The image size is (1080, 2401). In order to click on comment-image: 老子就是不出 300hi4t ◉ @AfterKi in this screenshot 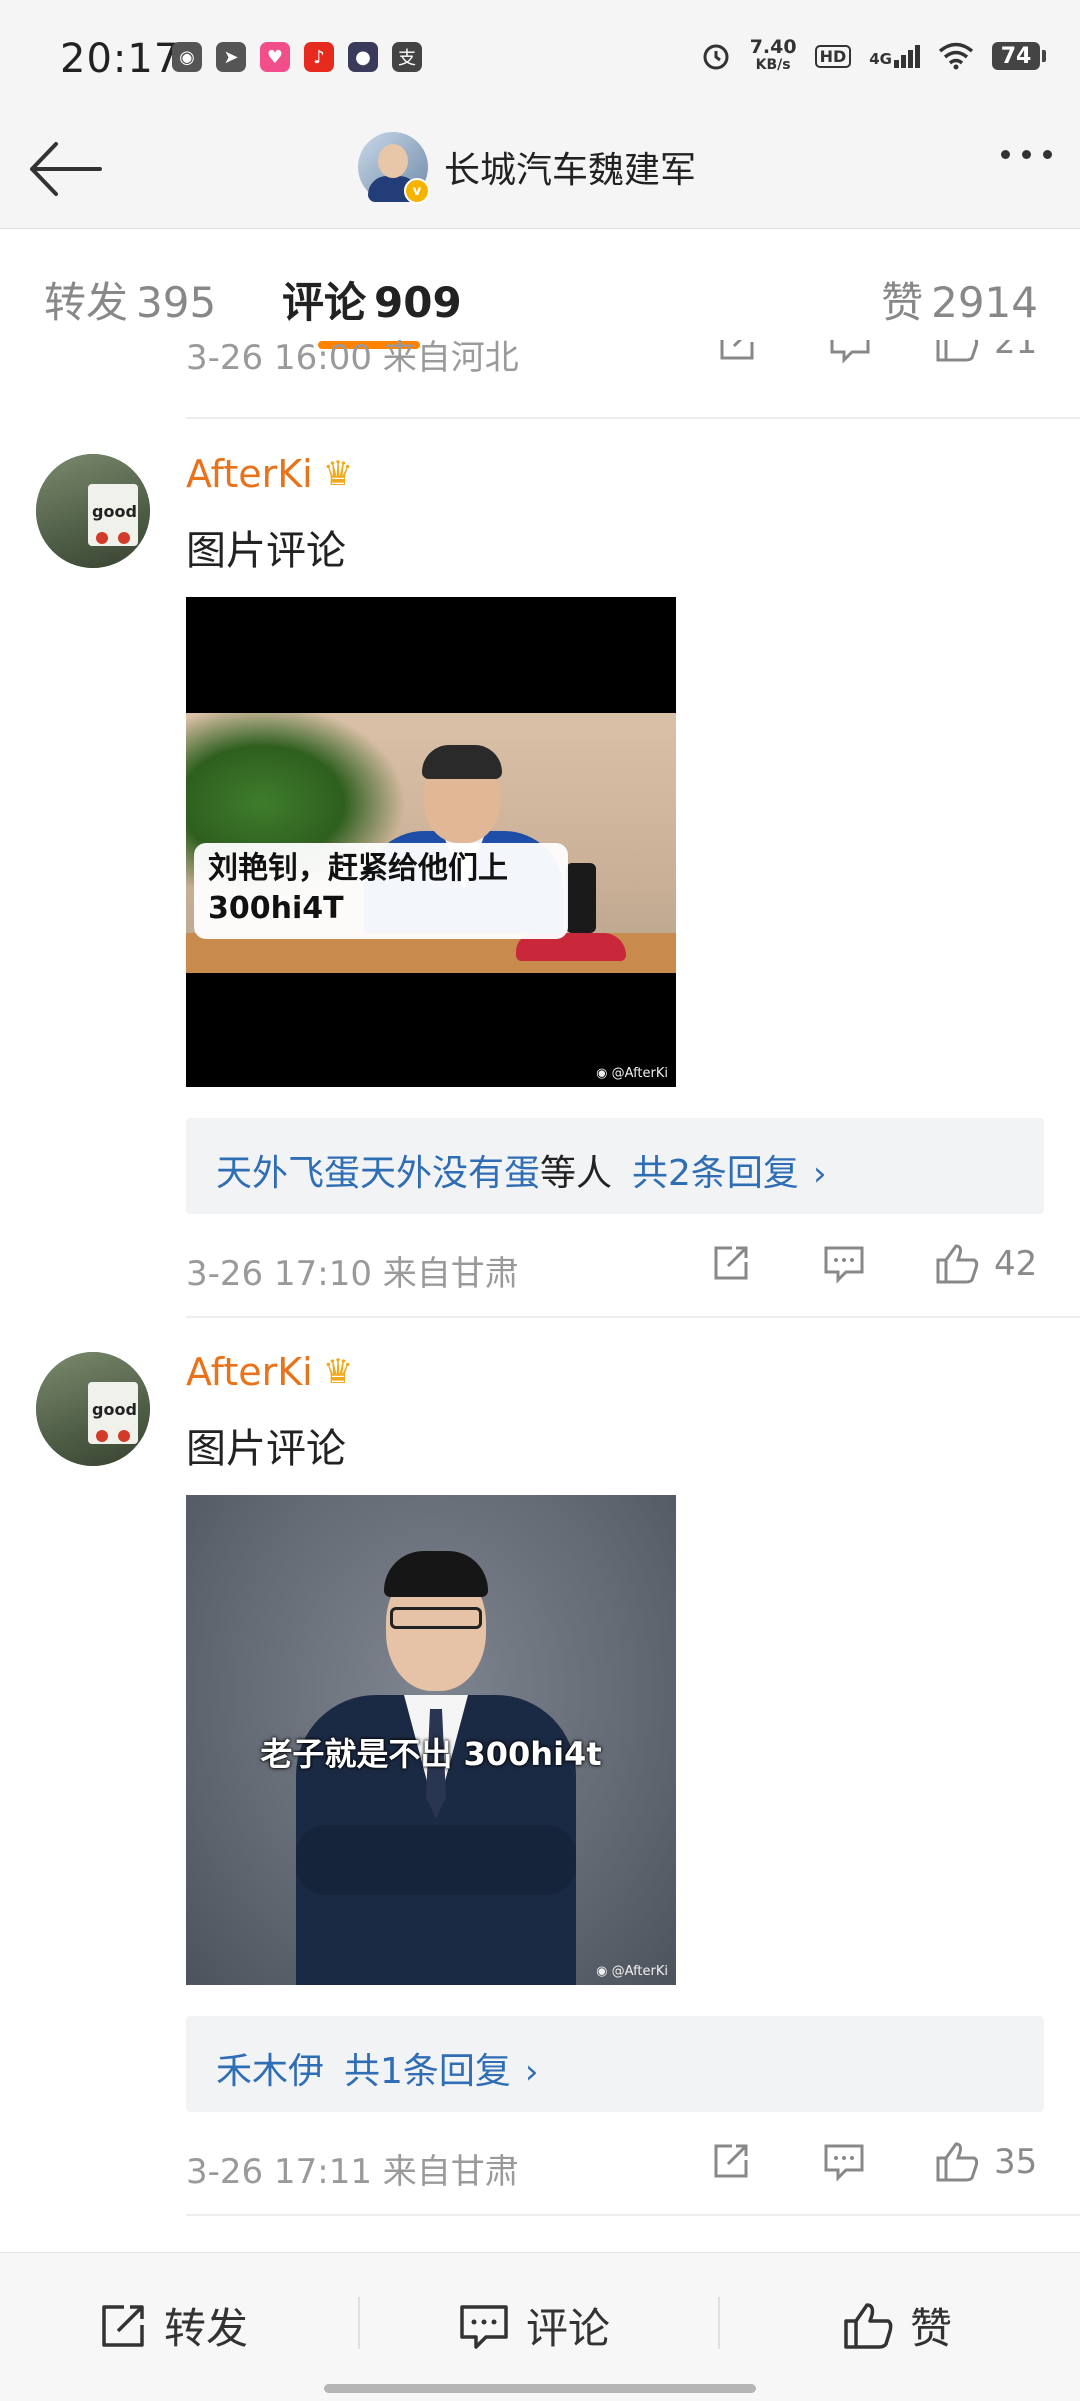, I will do `click(431, 1740)`.